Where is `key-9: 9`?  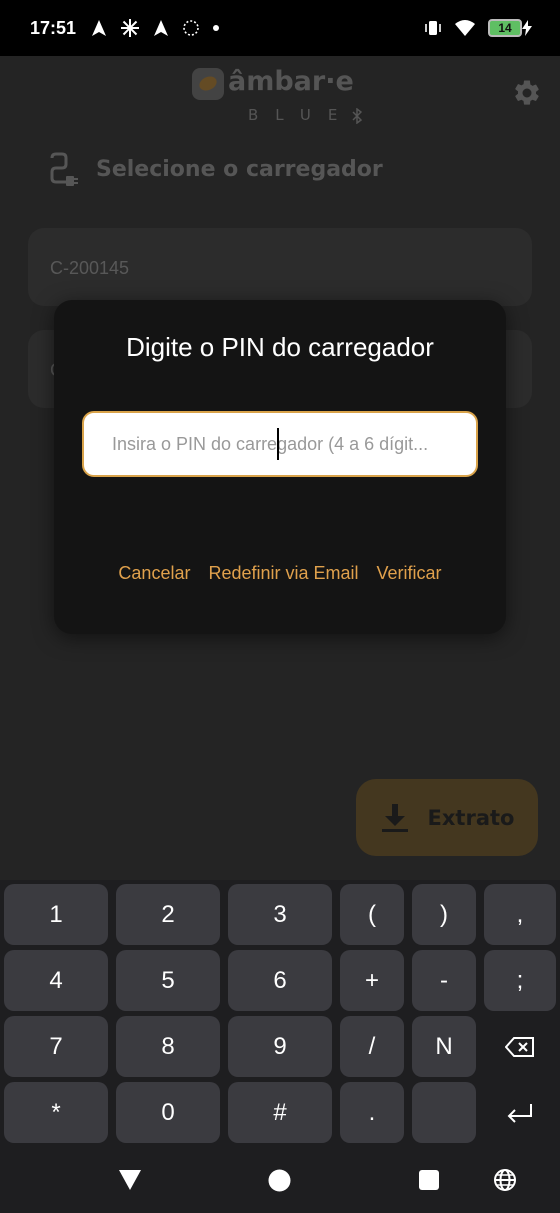 key-9: 9 is located at coordinates (280, 1046).